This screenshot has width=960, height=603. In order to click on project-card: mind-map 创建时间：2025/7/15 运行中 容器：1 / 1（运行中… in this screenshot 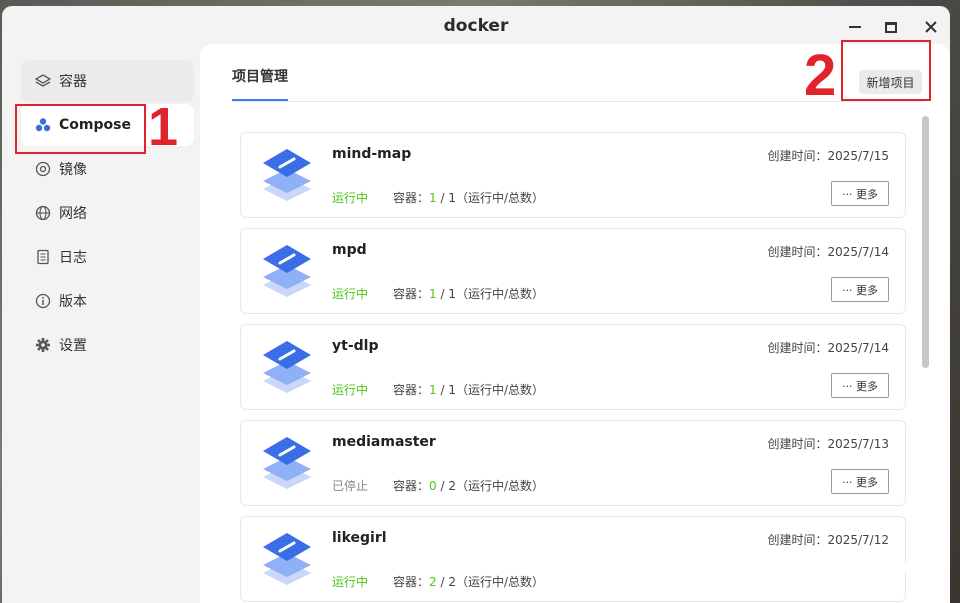, I will do `click(573, 175)`.